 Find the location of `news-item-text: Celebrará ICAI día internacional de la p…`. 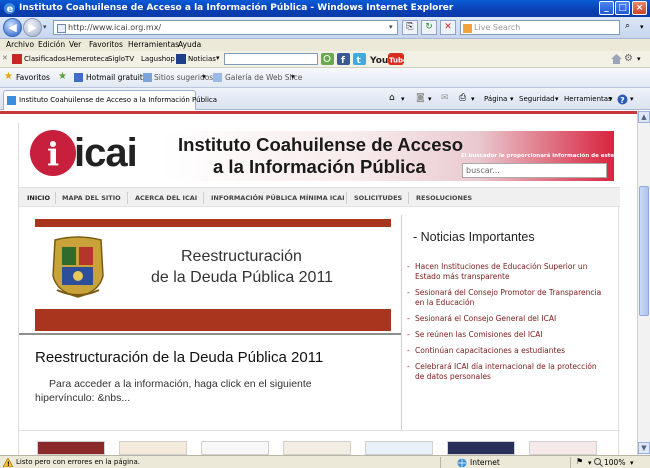

news-item-text: Celebrará ICAI día internacional de la p… is located at coordinates (506, 371).